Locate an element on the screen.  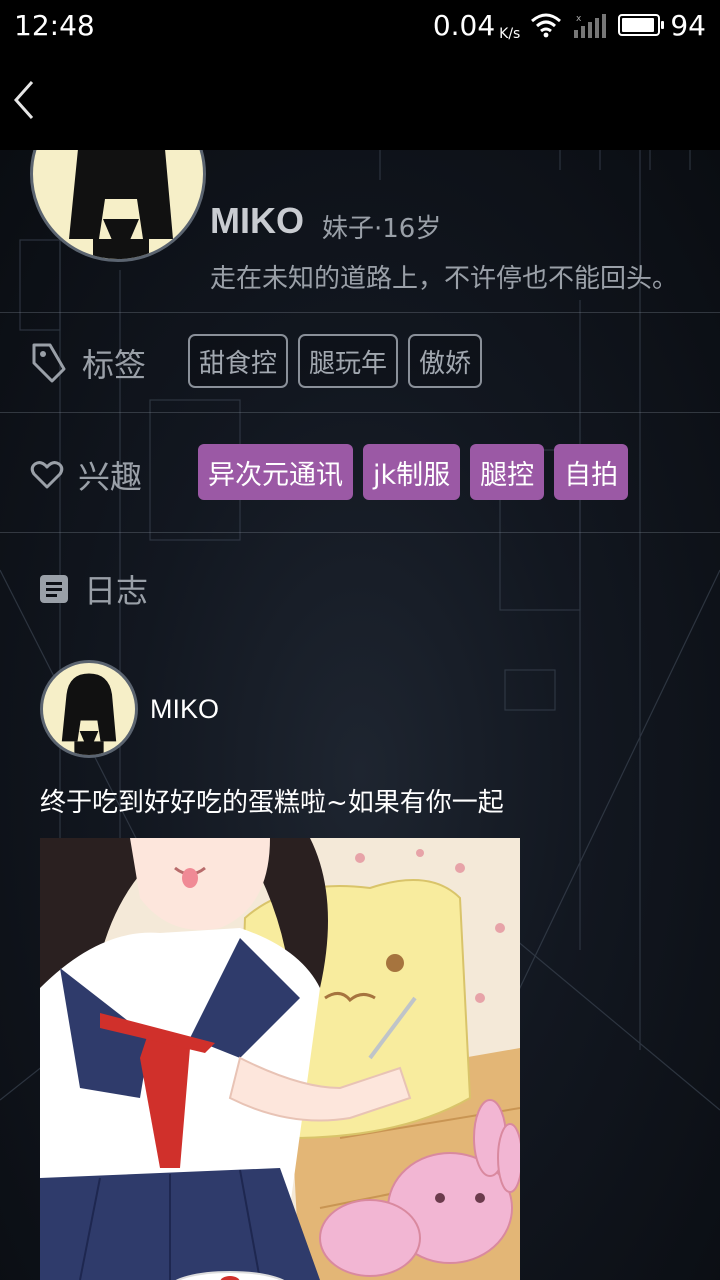
interest-chip: 异次元通讯 is located at coordinates (275, 472).